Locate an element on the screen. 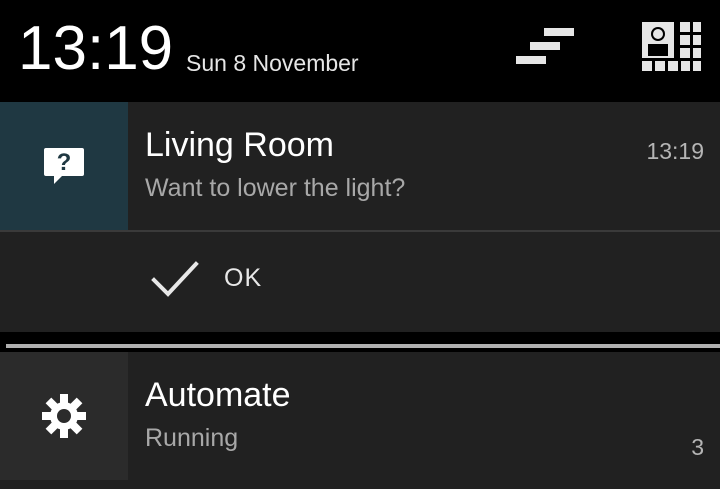 This screenshot has width=720, height=489. quick-settings-button is located at coordinates (546, 50).